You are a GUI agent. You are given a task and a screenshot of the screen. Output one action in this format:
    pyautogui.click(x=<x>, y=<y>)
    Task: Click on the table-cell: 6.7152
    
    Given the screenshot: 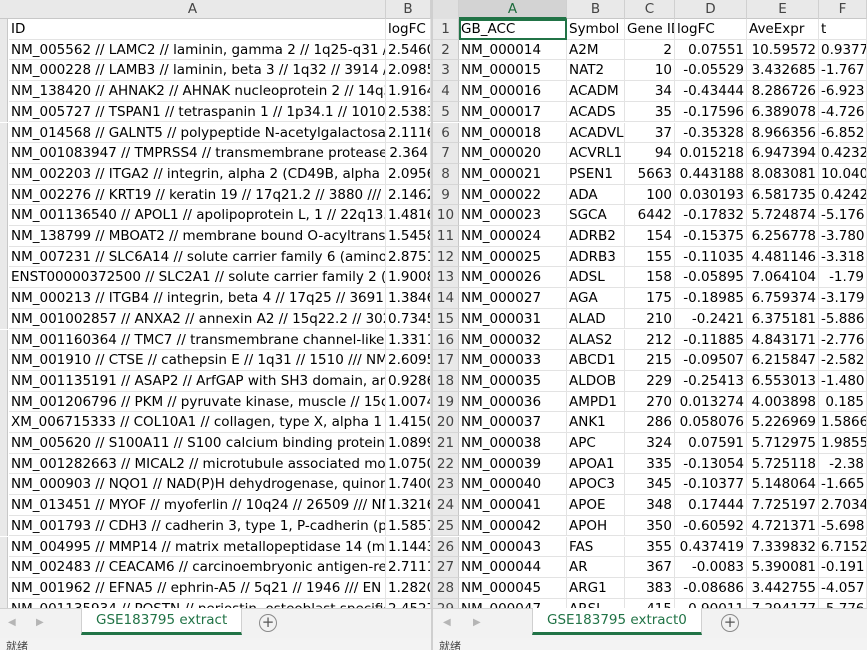 What is the action you would take?
    pyautogui.click(x=843, y=547)
    